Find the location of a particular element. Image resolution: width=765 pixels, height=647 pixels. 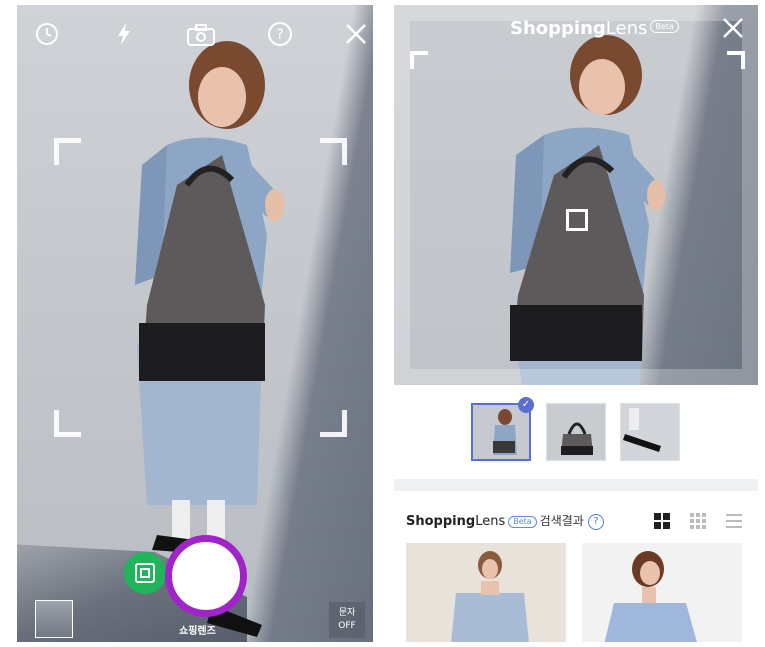

search-results-header: ShoppingLens Beta 검색결과? is located at coordinates (578, 521).